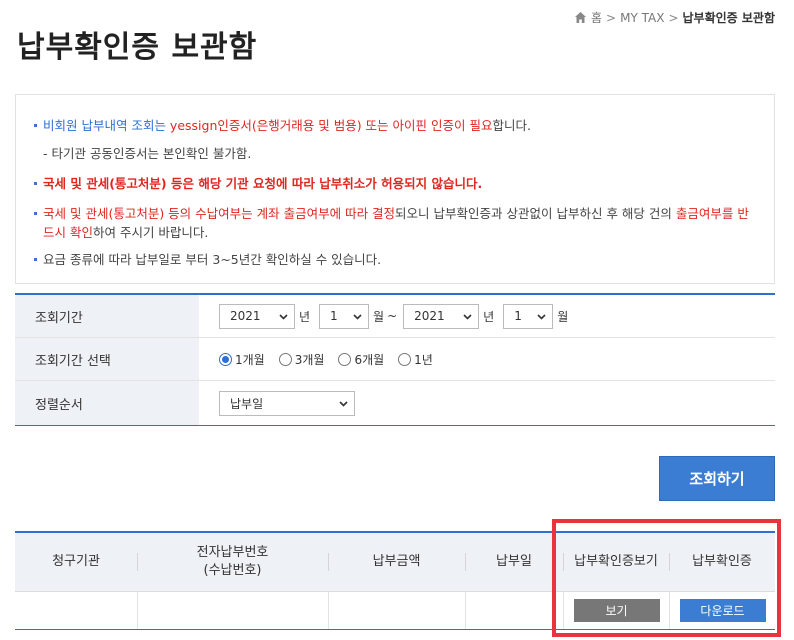 The width and height of the screenshot is (794, 640). Describe the element at coordinates (76, 610) in the screenshot. I see `cell-agency` at that location.